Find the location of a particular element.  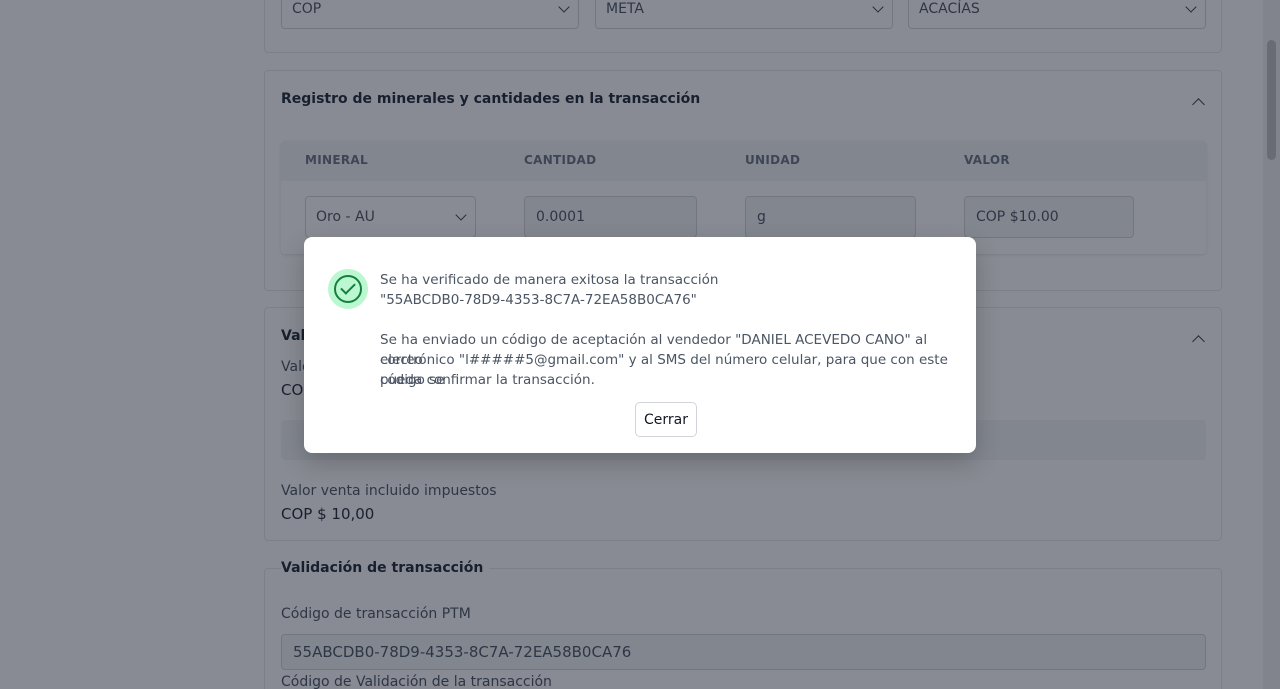

success-icon-badge is located at coordinates (348, 289).